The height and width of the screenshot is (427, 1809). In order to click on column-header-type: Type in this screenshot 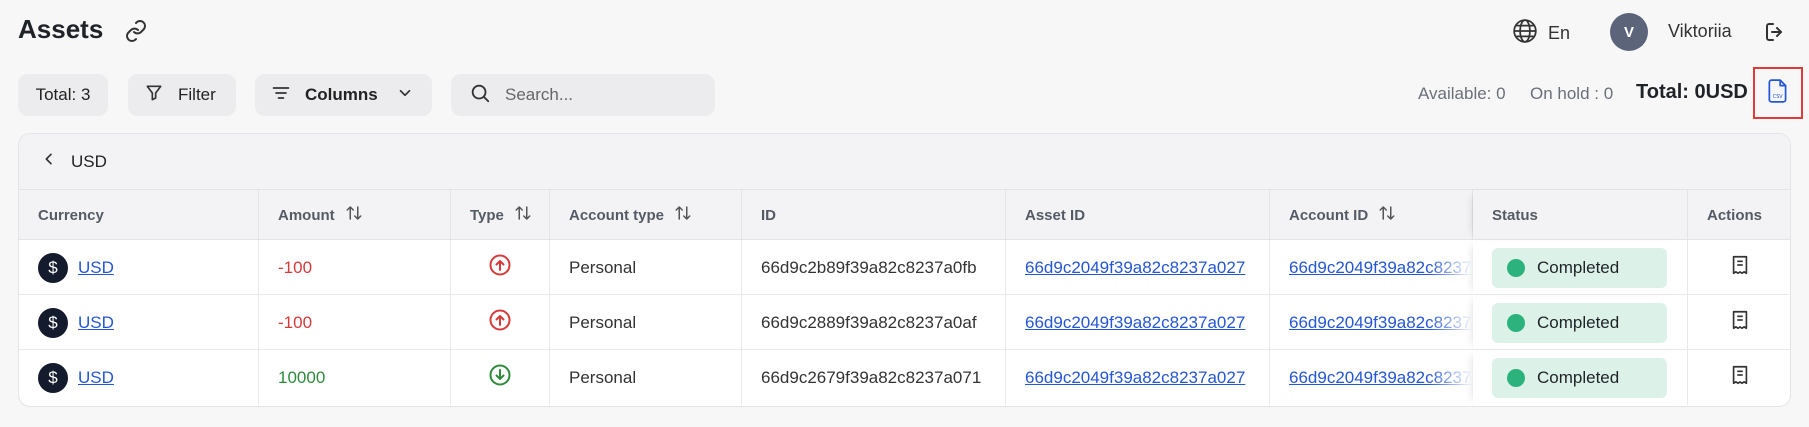, I will do `click(500, 215)`.